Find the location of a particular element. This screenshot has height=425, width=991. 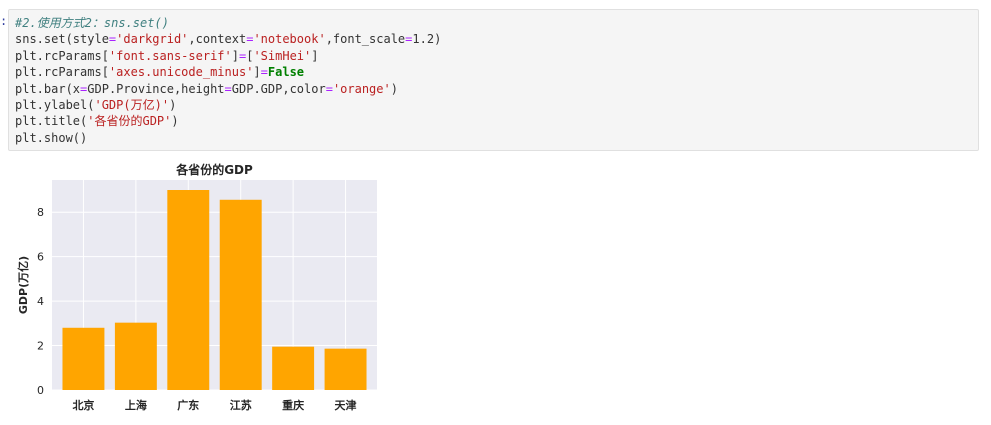

x-tick-label: 江苏 is located at coordinates (241, 405).